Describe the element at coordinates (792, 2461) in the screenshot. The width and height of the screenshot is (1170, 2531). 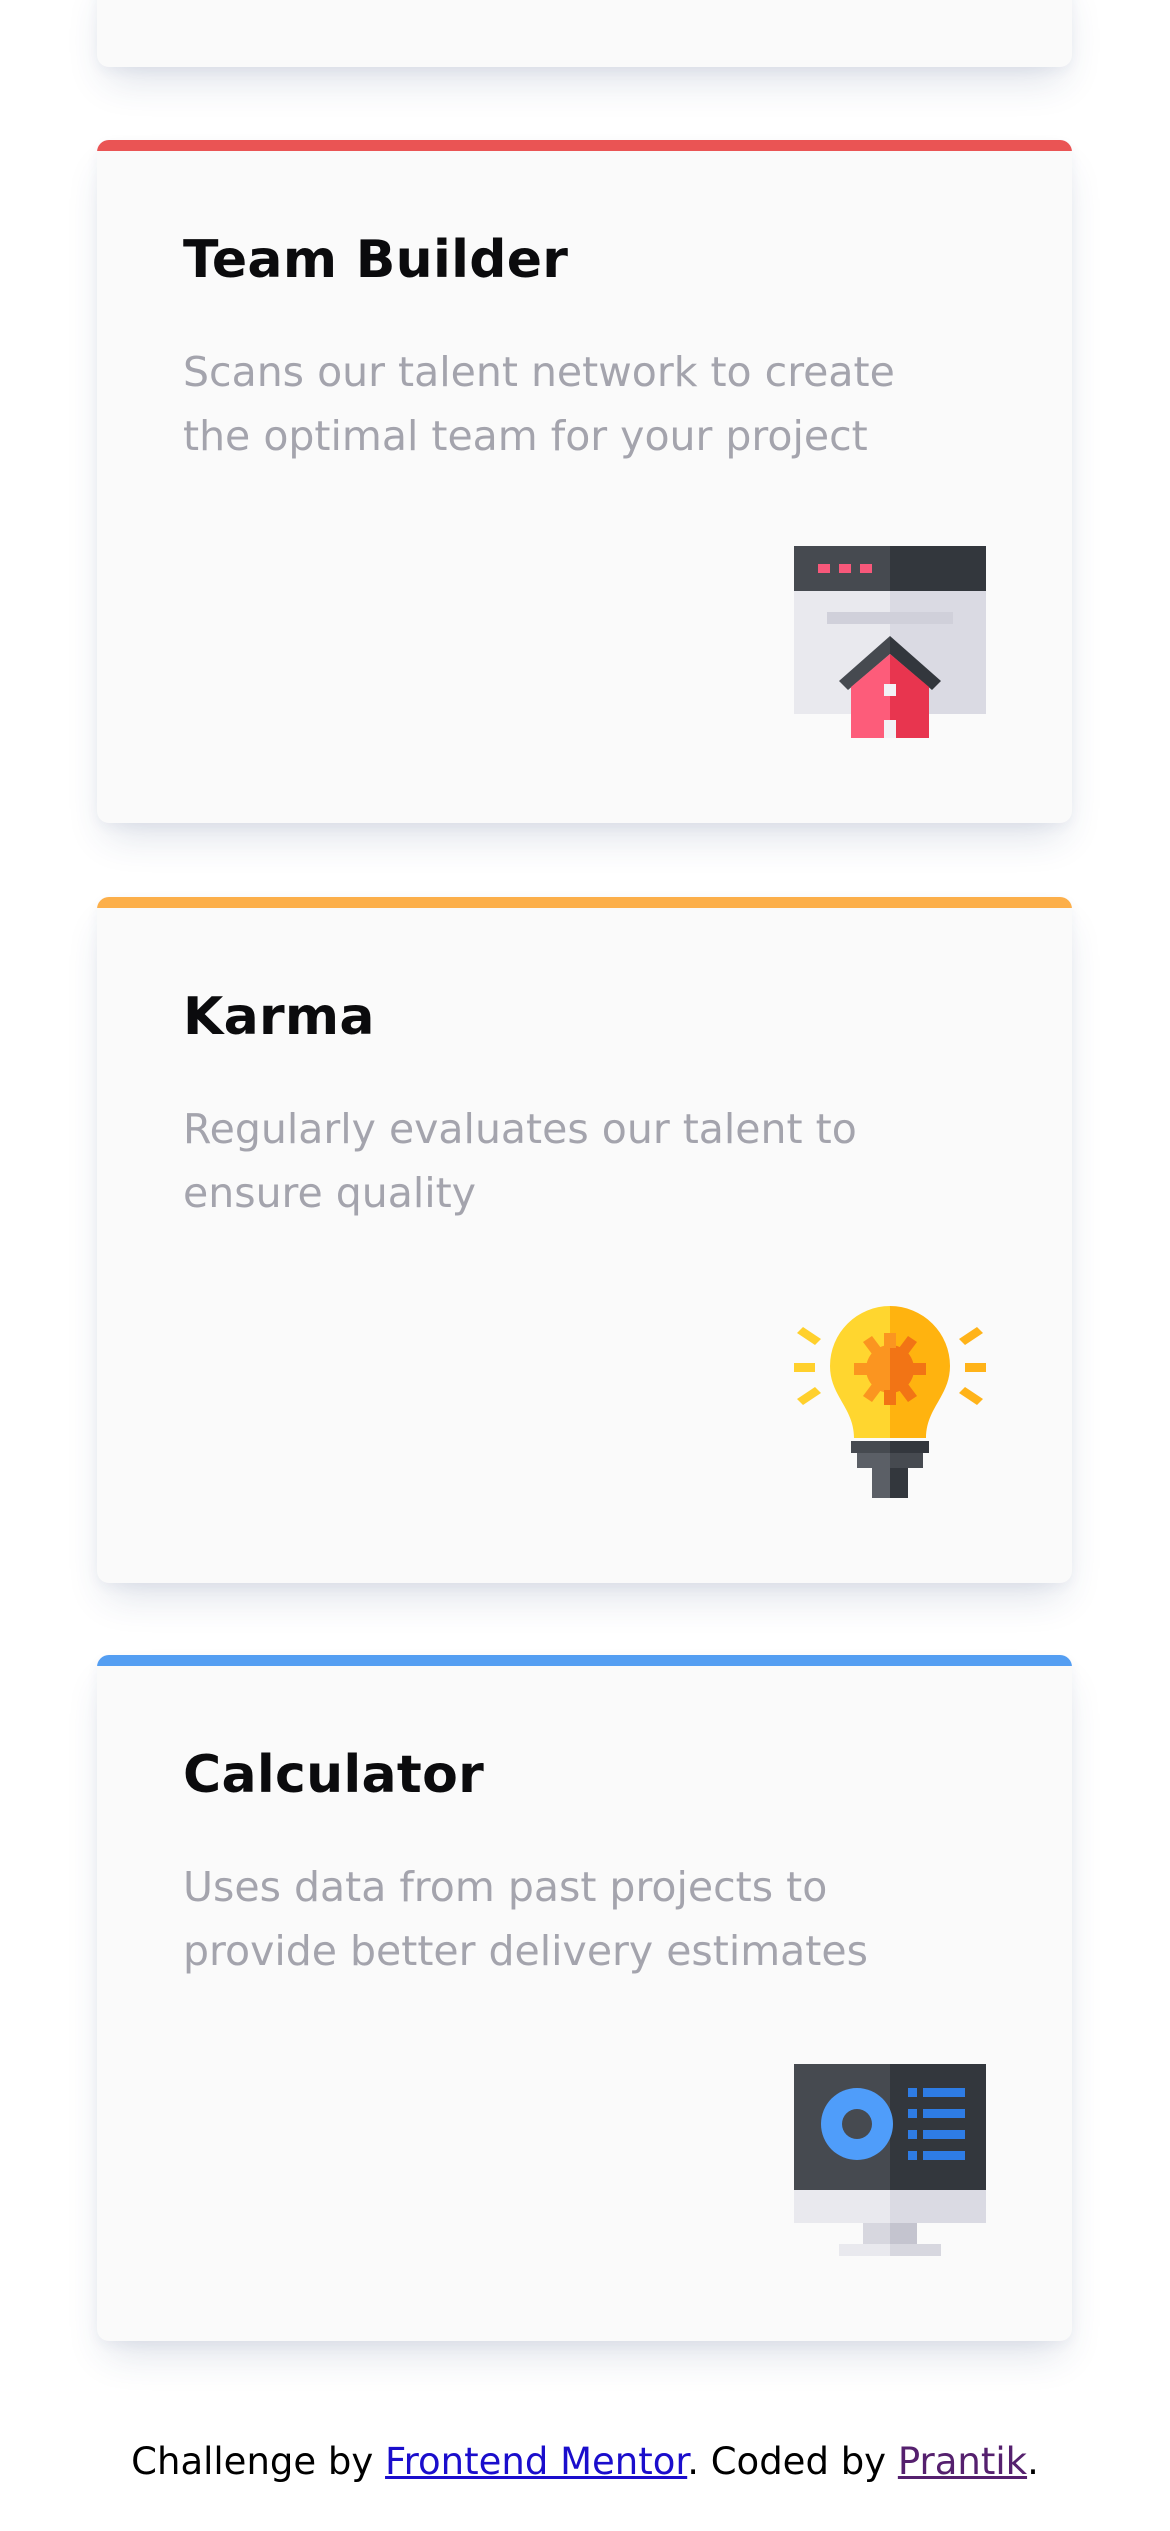
I see `attribution-middle: . Coded by` at that location.